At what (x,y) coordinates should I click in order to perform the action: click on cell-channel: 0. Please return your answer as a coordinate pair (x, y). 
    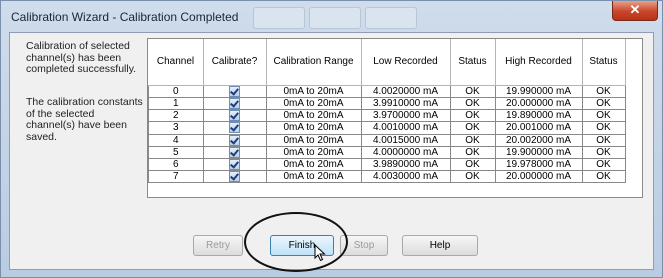
    Looking at the image, I should click on (176, 91).